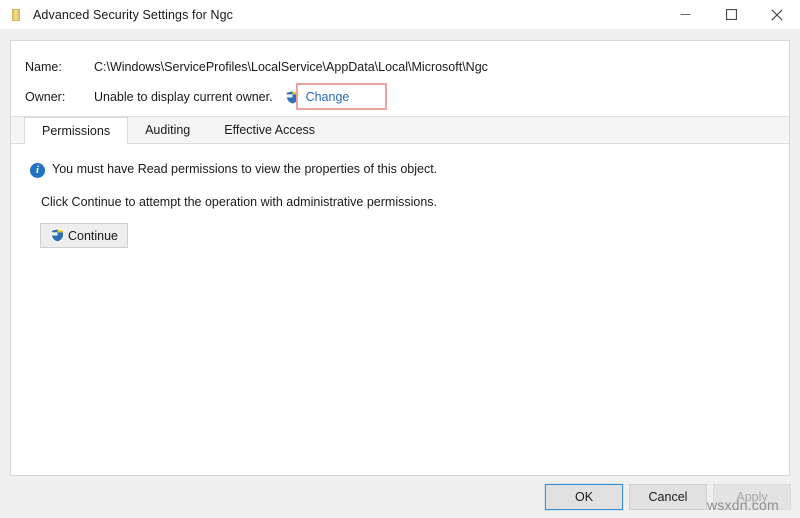  Describe the element at coordinates (328, 97) in the screenshot. I see `change-link-label: Change` at that location.